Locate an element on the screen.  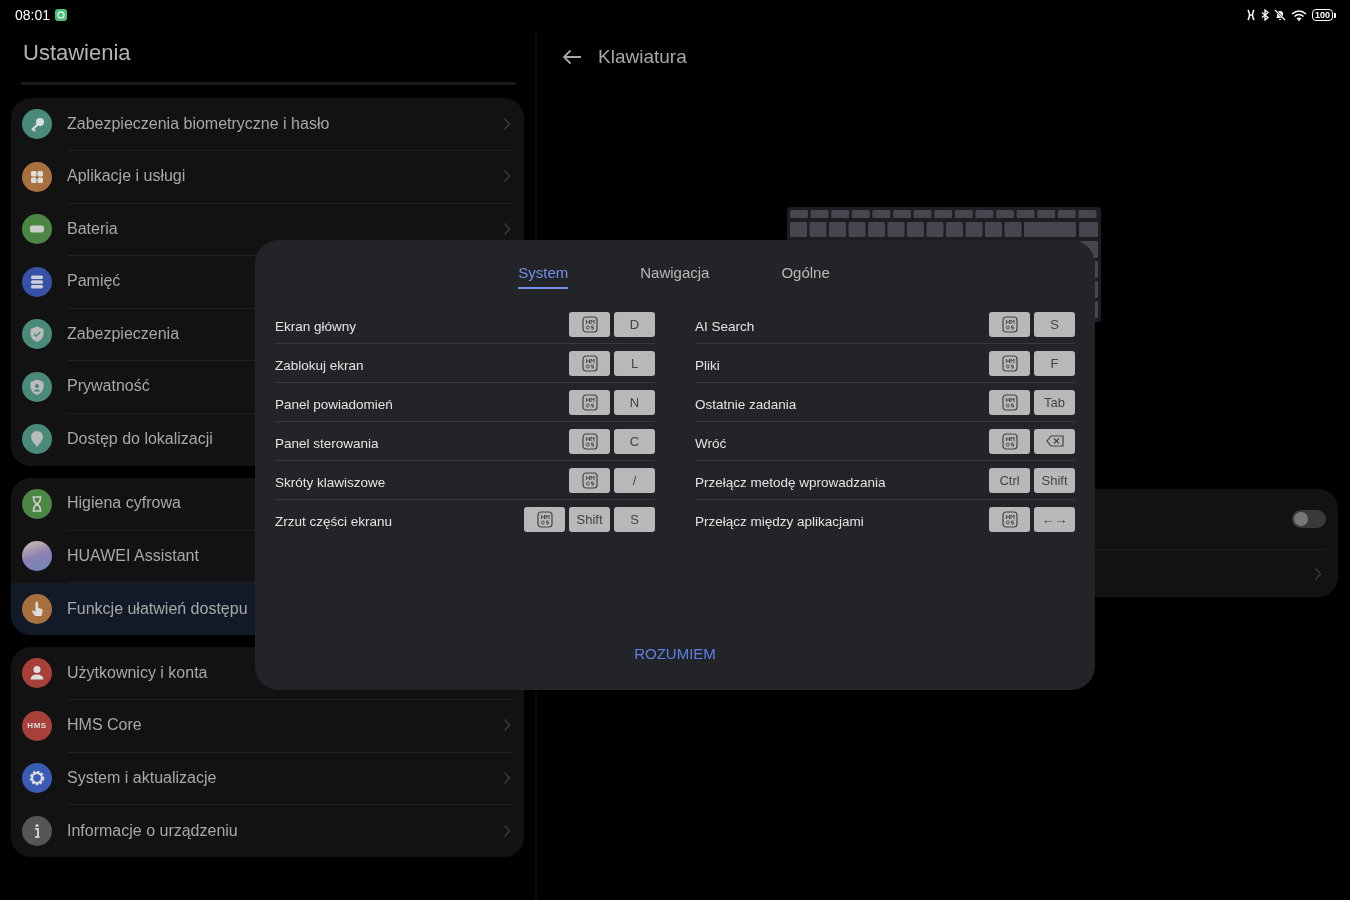
settings-item-label: HMS Core is located at coordinates (104, 725).